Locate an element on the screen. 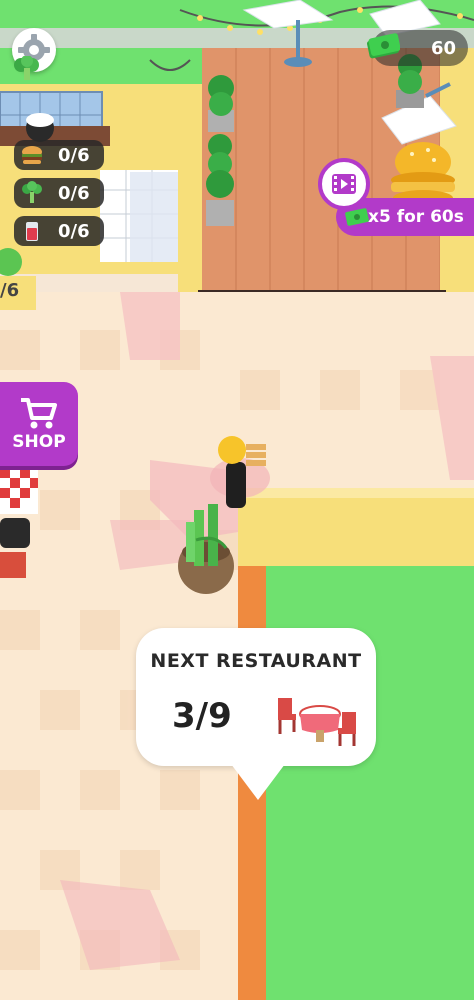 The image size is (474, 1000). next-restaurant-title: NEXT RESTAURANT is located at coordinates (256, 661).